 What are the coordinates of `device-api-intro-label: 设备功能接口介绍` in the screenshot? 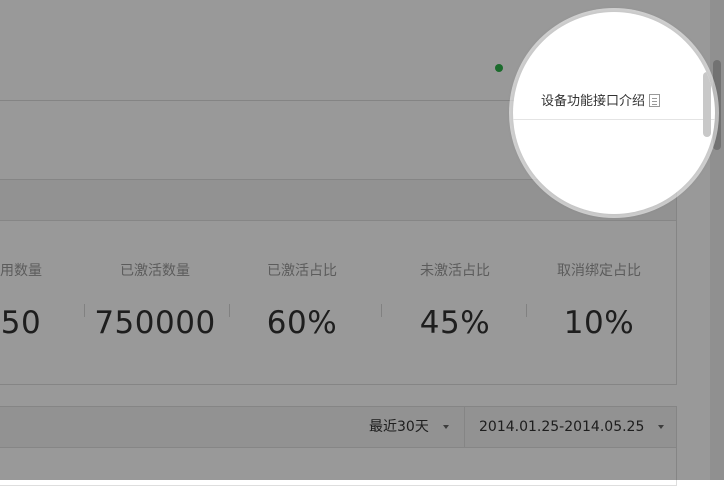 It's located at (593, 101).